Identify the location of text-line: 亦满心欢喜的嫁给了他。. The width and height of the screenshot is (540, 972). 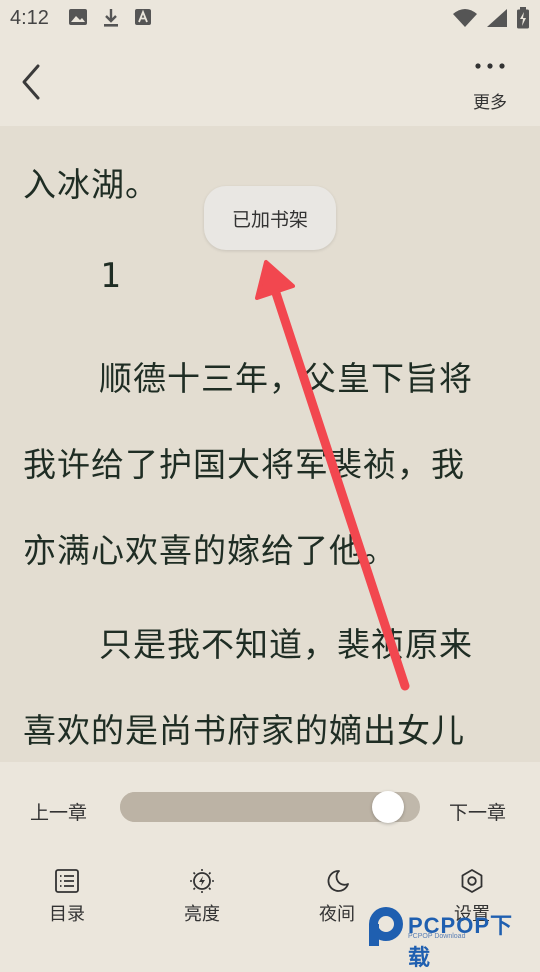
(210, 550).